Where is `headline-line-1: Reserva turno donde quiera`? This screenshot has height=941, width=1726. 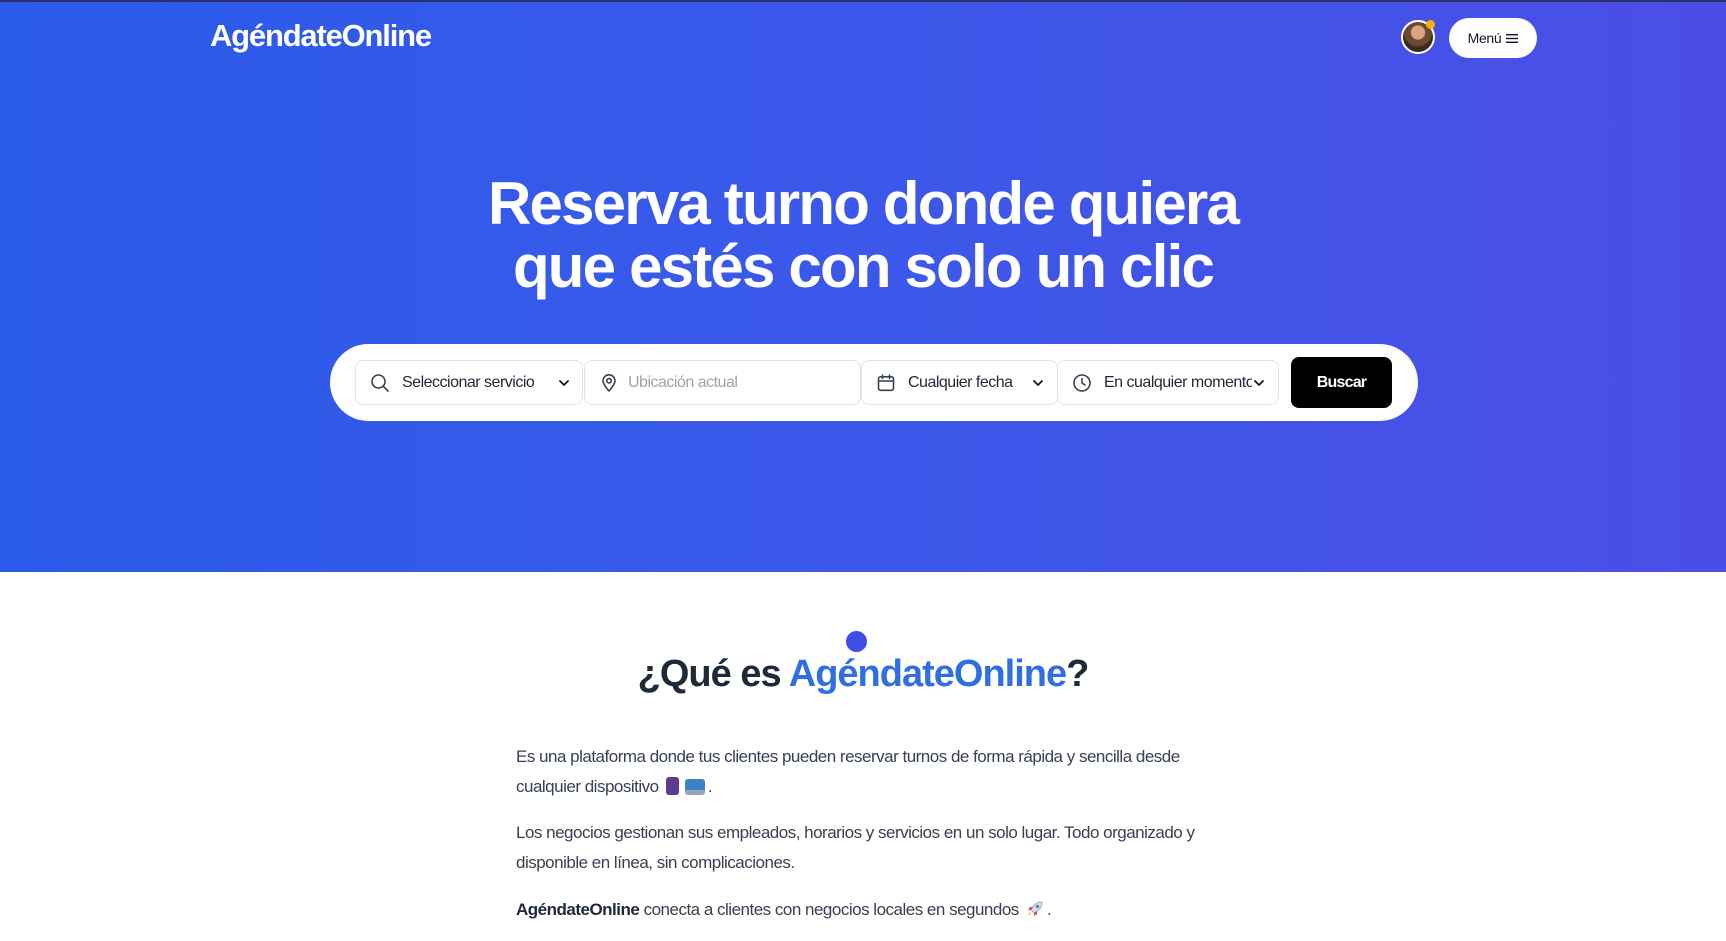 headline-line-1: Reserva turno donde quiera is located at coordinates (863, 203).